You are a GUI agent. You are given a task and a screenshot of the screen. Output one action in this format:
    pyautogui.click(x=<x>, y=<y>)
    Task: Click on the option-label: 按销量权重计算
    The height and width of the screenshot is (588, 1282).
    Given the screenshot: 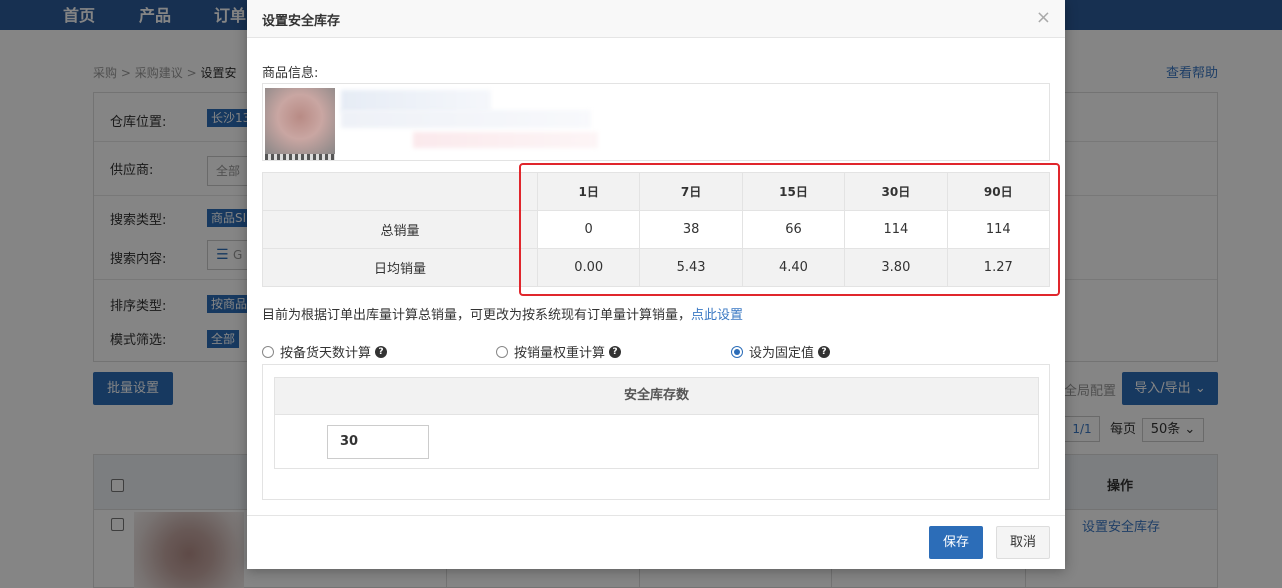 What is the action you would take?
    pyautogui.click(x=560, y=353)
    